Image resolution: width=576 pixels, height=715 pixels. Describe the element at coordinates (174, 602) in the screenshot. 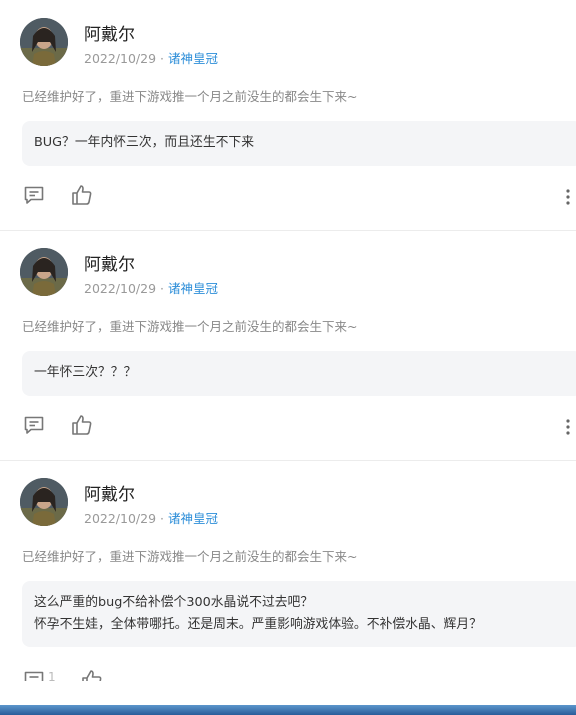

I see `reply-line: 这么严重的bug不给补偿个300水晶说不过去吧？` at that location.